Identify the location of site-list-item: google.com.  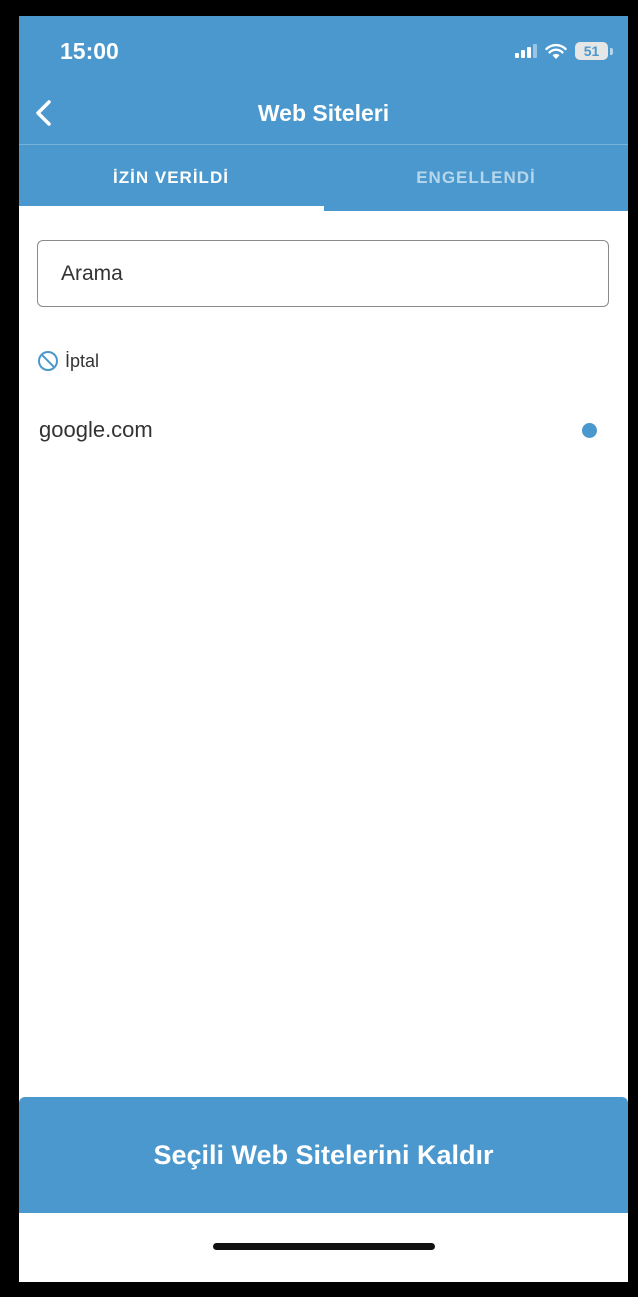
(323, 431).